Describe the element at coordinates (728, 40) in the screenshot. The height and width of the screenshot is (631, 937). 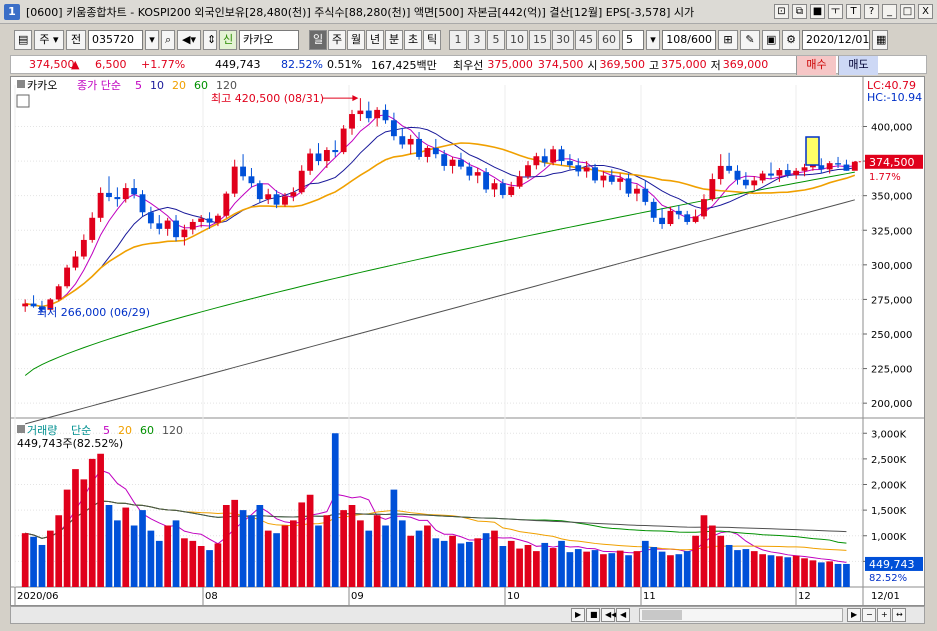
I see `grid-icon: ⊞` at that location.